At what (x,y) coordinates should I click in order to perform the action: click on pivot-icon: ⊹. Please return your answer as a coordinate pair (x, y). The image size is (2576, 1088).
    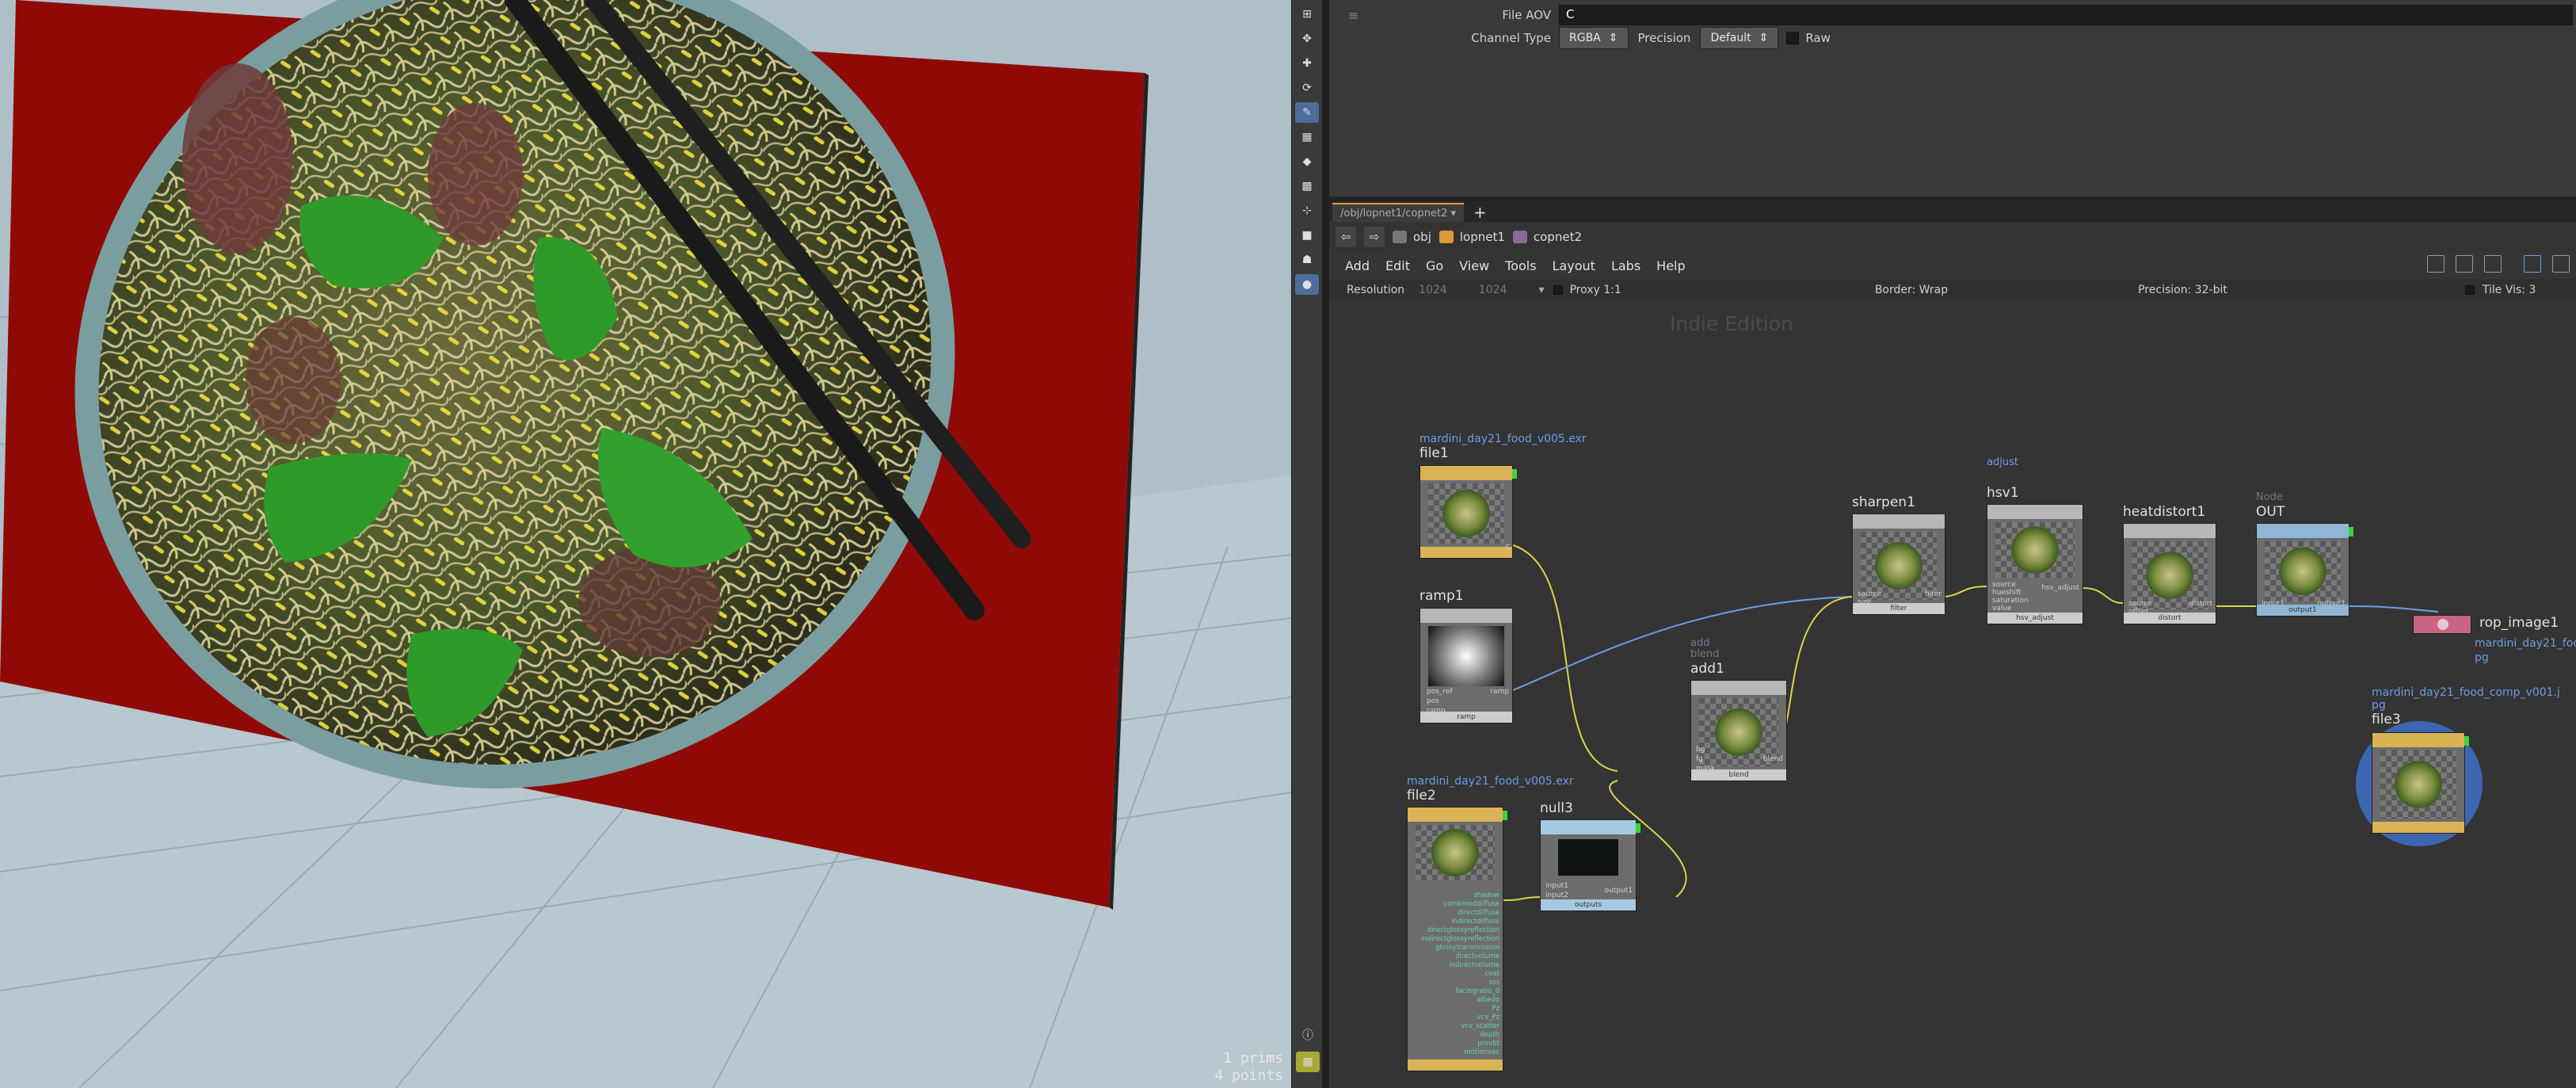
    Looking at the image, I should click on (1307, 210).